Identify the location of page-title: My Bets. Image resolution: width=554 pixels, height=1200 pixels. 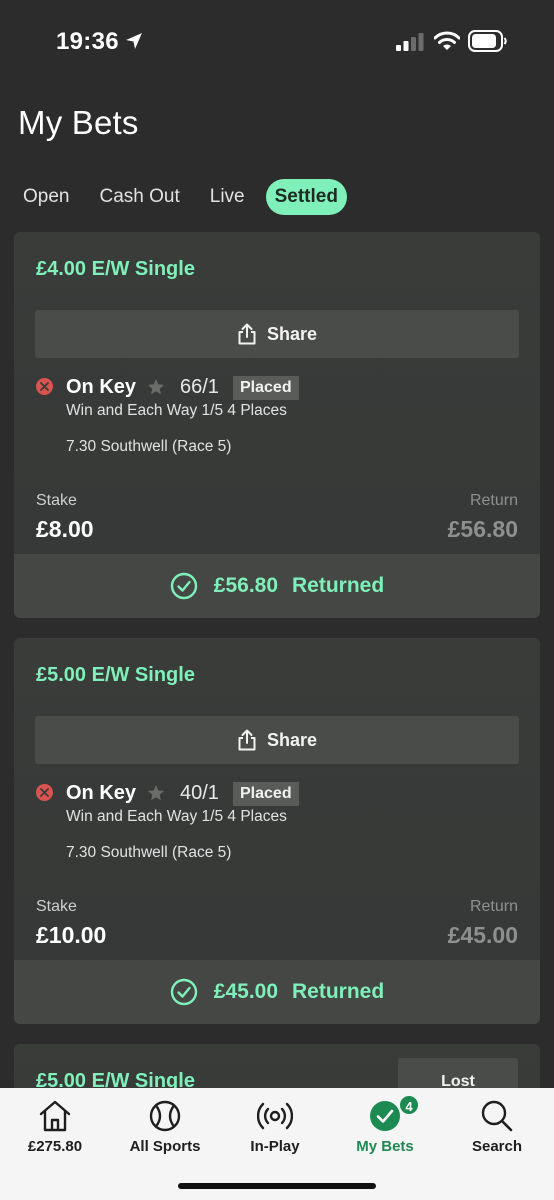
(78, 122).